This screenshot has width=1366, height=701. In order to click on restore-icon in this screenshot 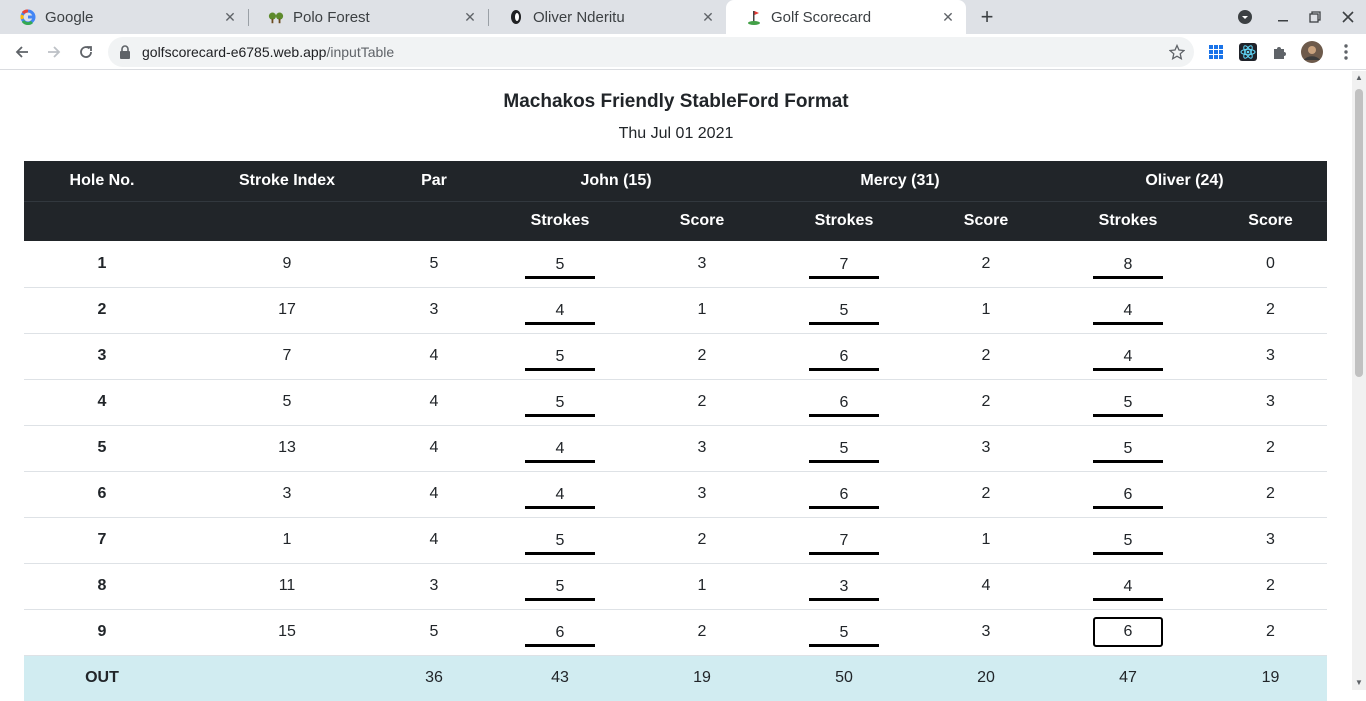, I will do `click(1315, 17)`.